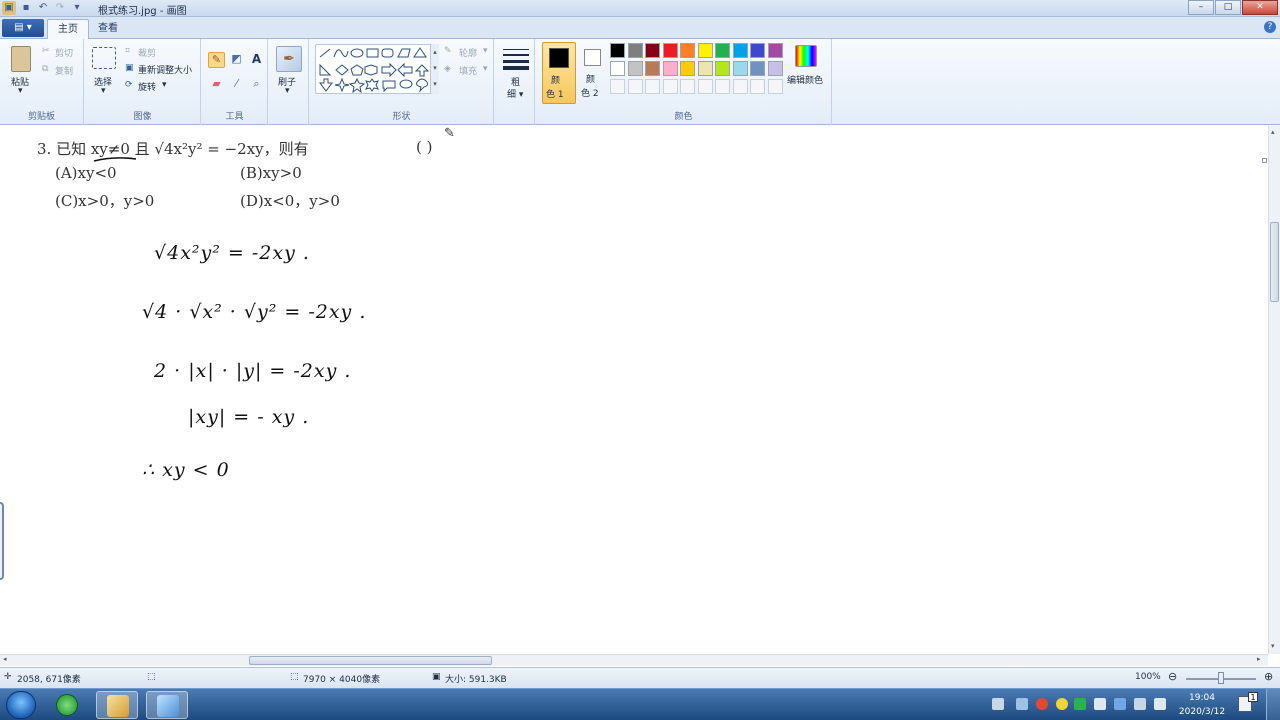 This screenshot has width=1280, height=720. What do you see at coordinates (1259, 659) in the screenshot?
I see `scroll-right-icon: ▸` at bounding box center [1259, 659].